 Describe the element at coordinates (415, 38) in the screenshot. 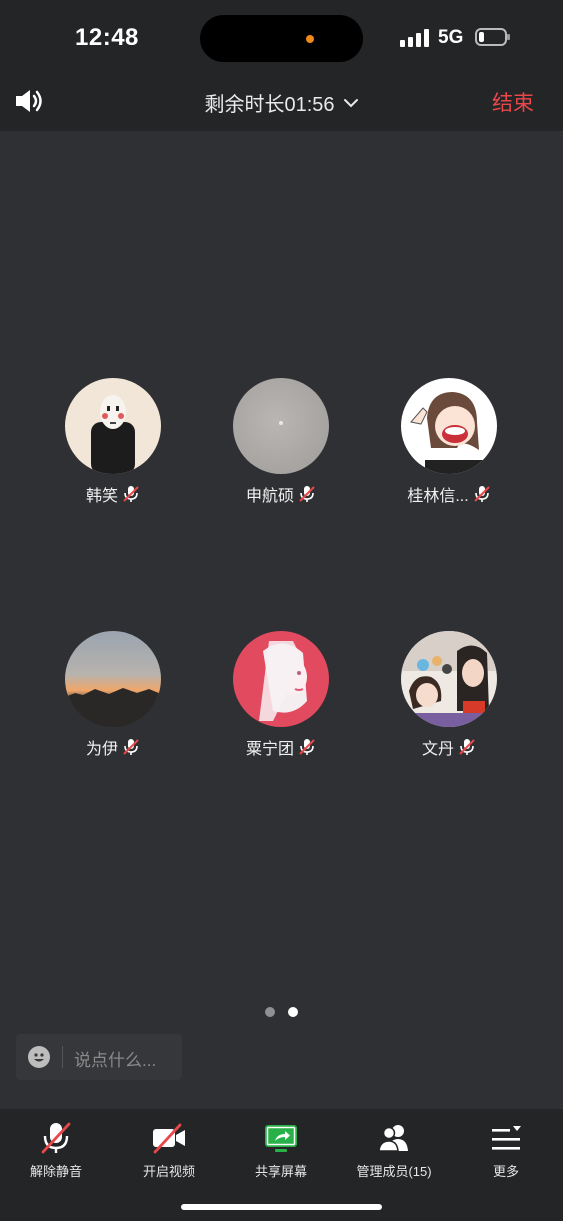

I see `signal-icon` at that location.